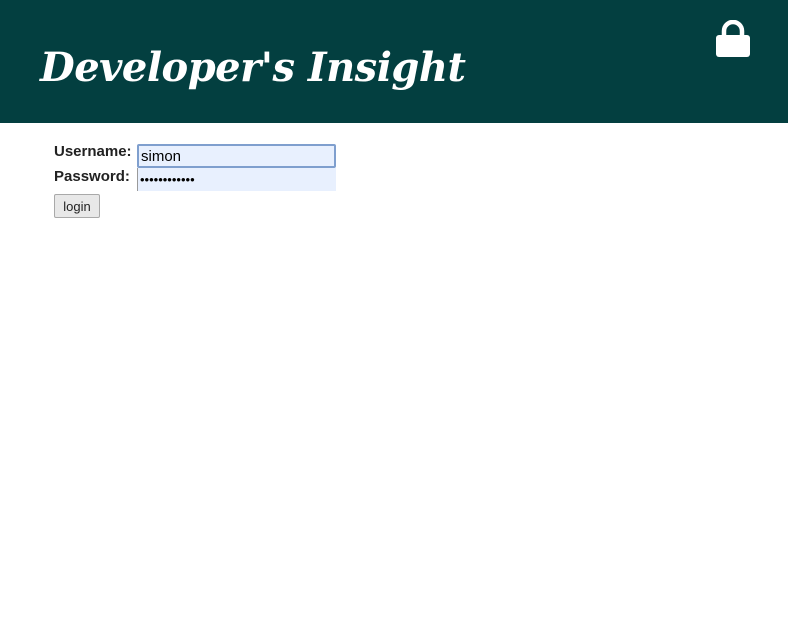 This screenshot has width=788, height=643. I want to click on site-title: Developer's Insight, so click(253, 67).